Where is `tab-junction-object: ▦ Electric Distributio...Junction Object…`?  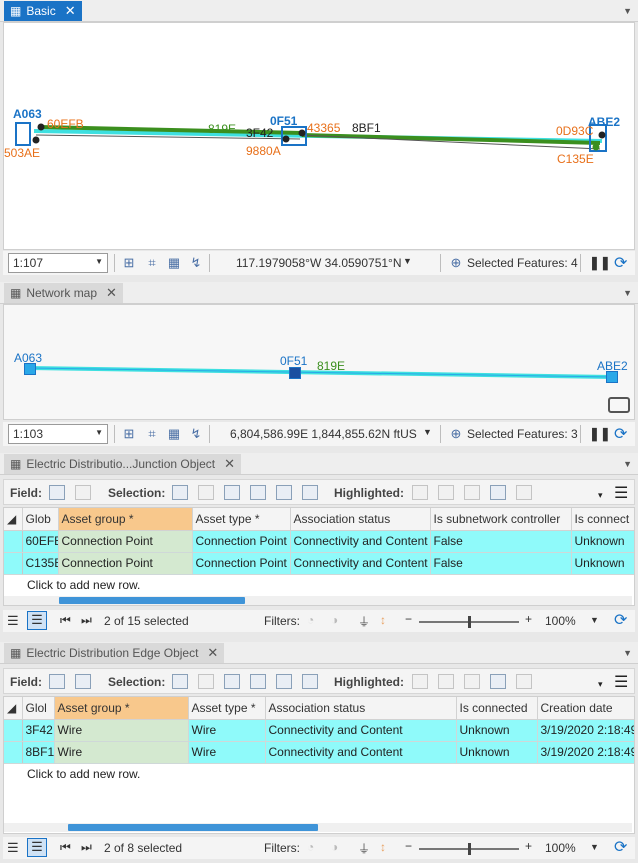 tab-junction-object: ▦ Electric Distributio...Junction Object… is located at coordinates (122, 464).